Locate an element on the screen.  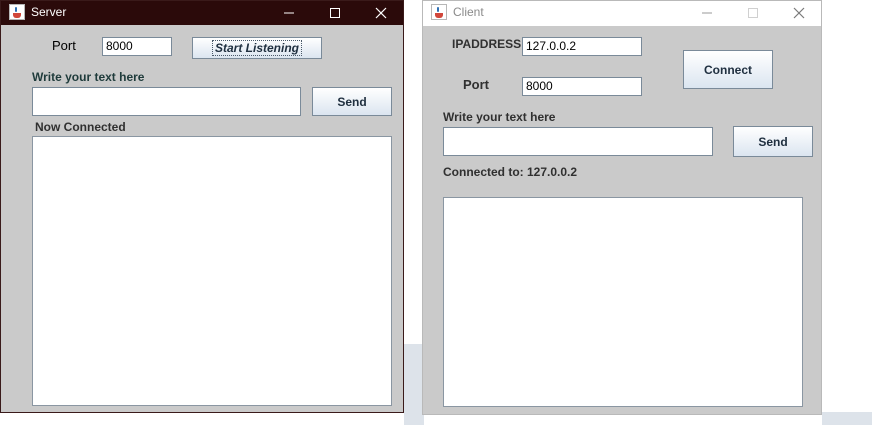
connect-button: Connect is located at coordinates (728, 69).